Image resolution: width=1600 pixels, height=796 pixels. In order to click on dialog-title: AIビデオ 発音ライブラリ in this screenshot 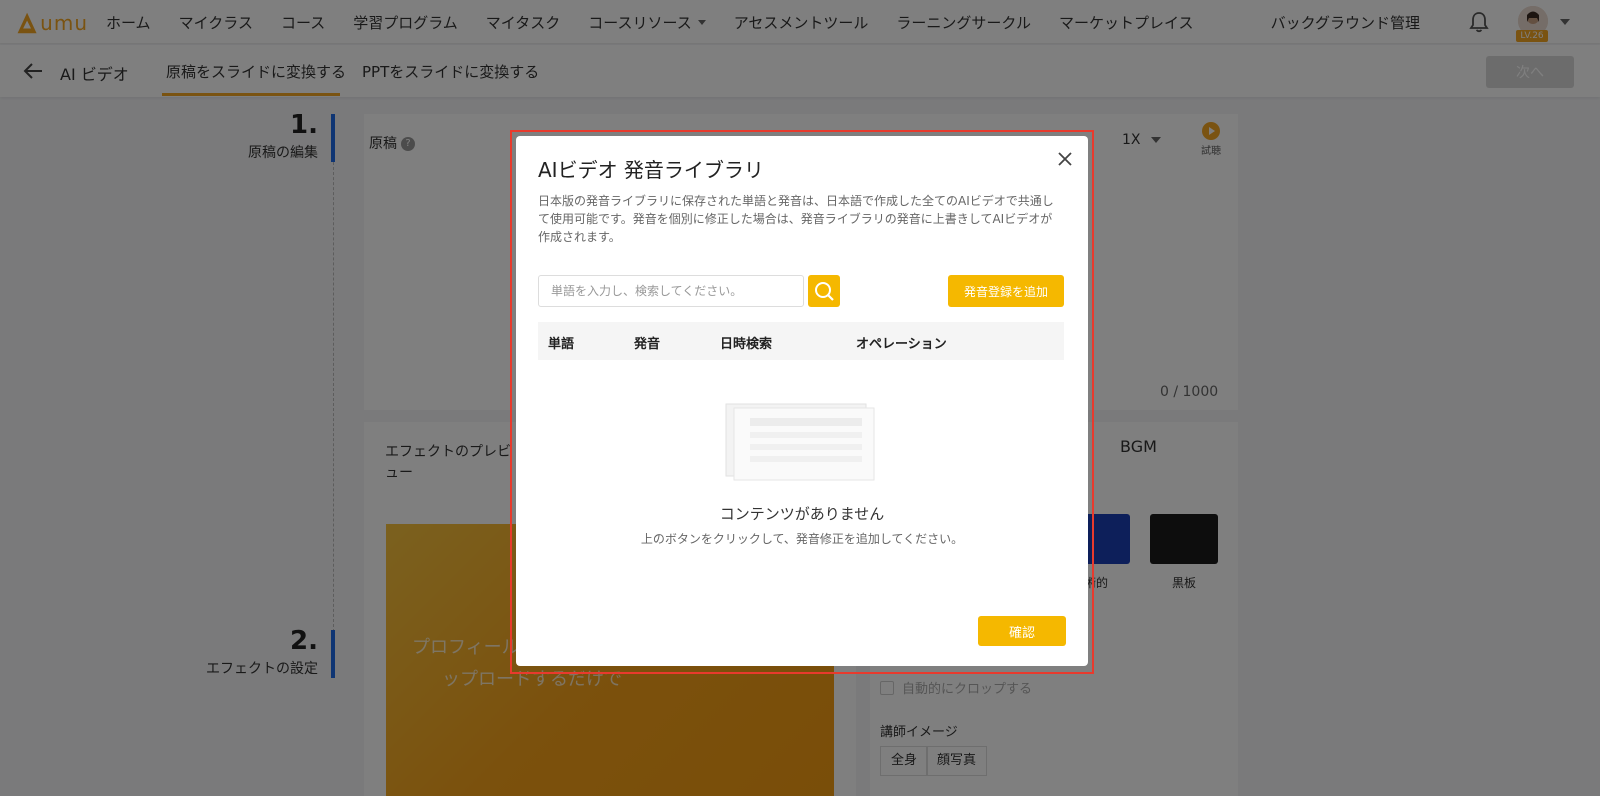, I will do `click(651, 170)`.